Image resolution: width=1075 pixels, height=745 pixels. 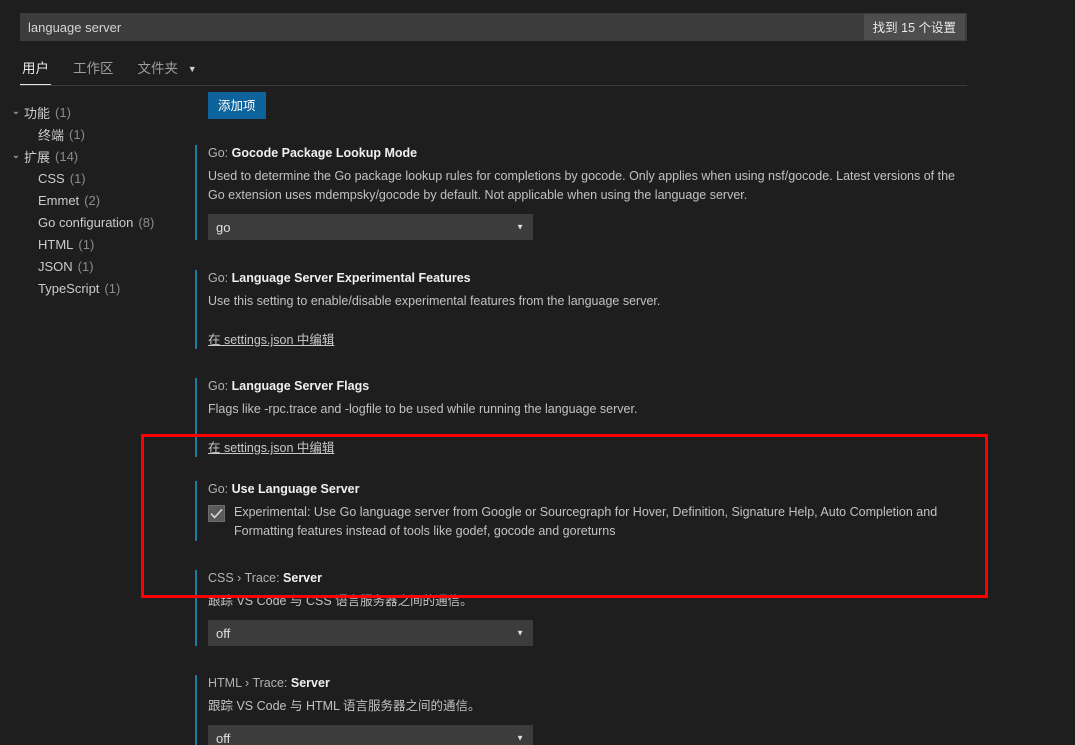 I want to click on setting-category: HTML › Trace:, so click(x=249, y=683).